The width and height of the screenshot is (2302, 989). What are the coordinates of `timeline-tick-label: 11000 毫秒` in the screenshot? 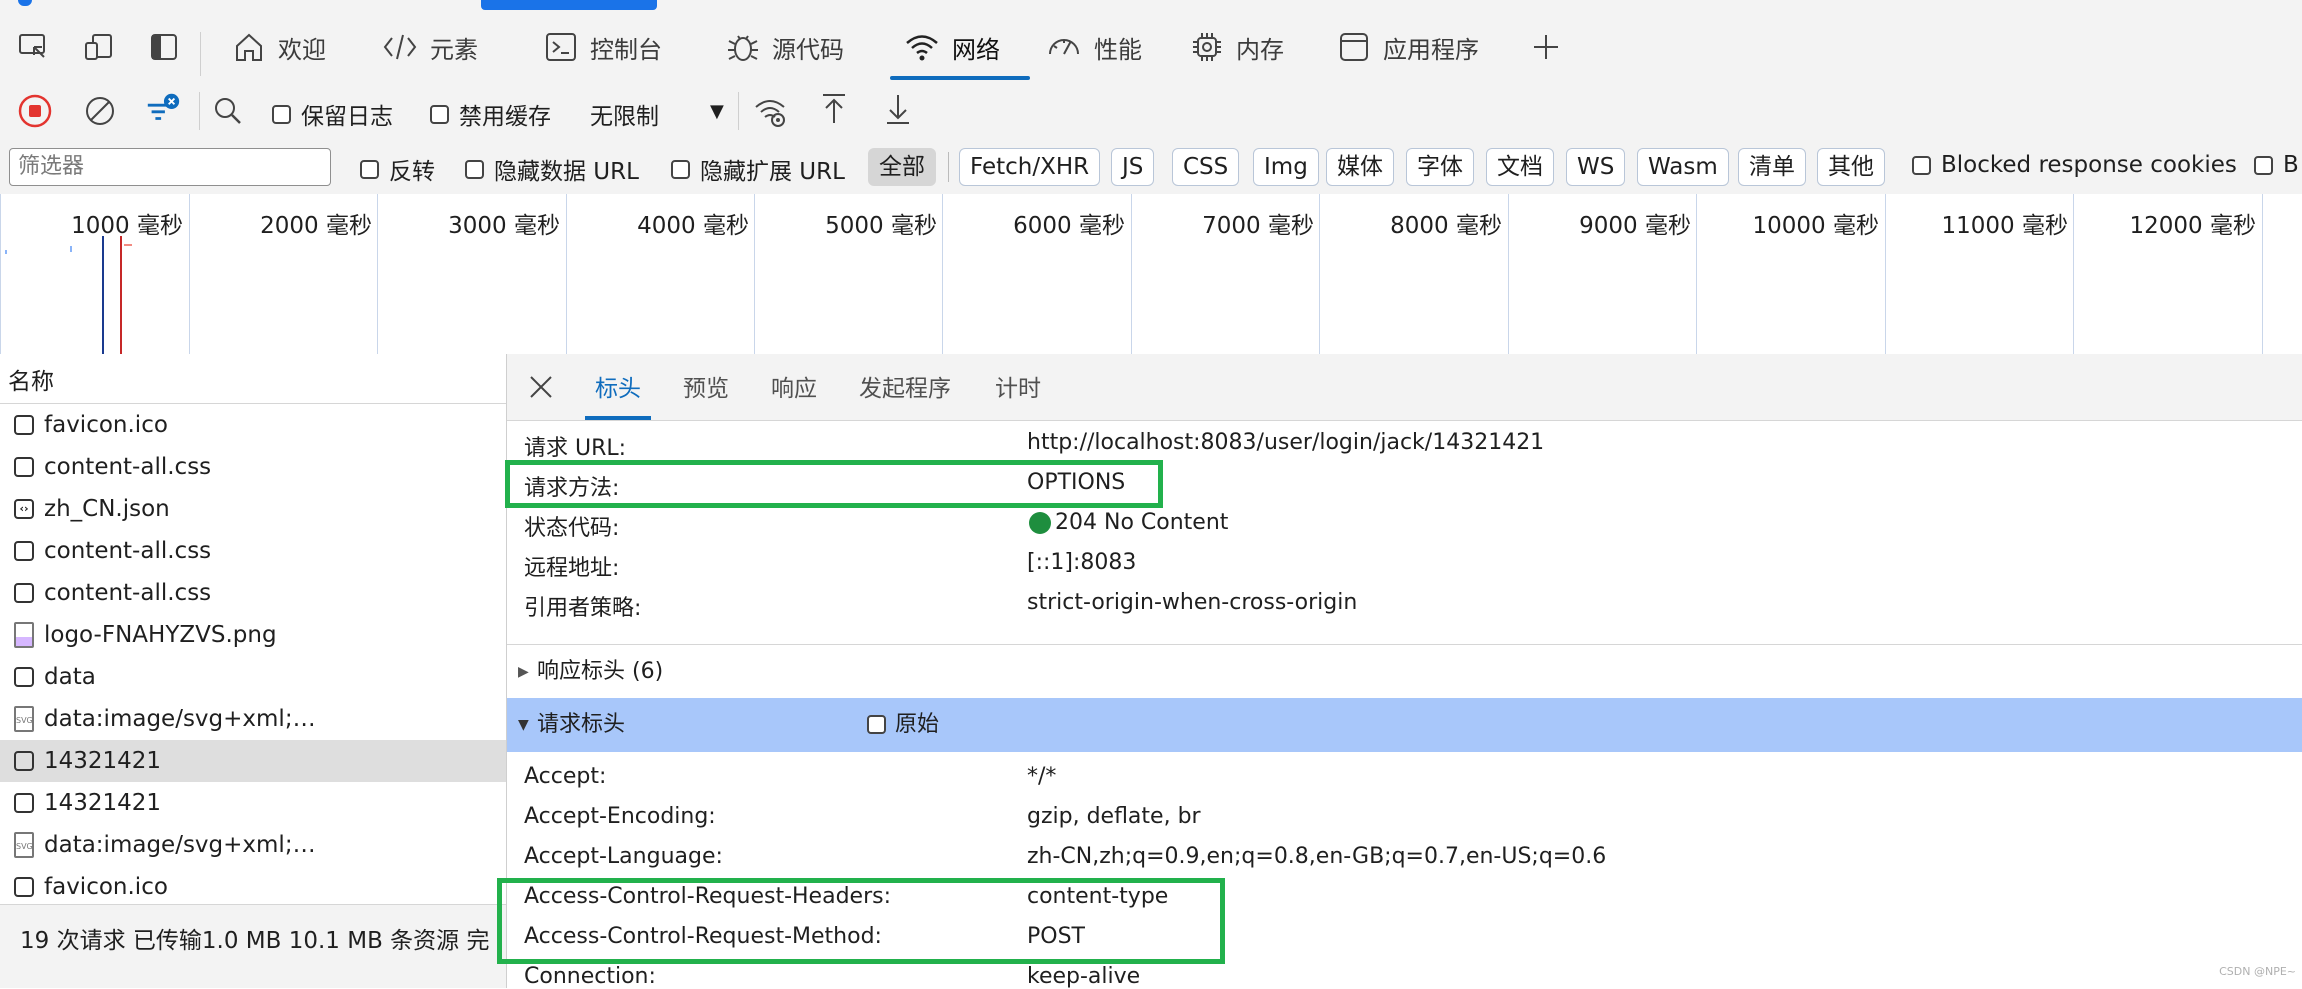 It's located at (2004, 226).